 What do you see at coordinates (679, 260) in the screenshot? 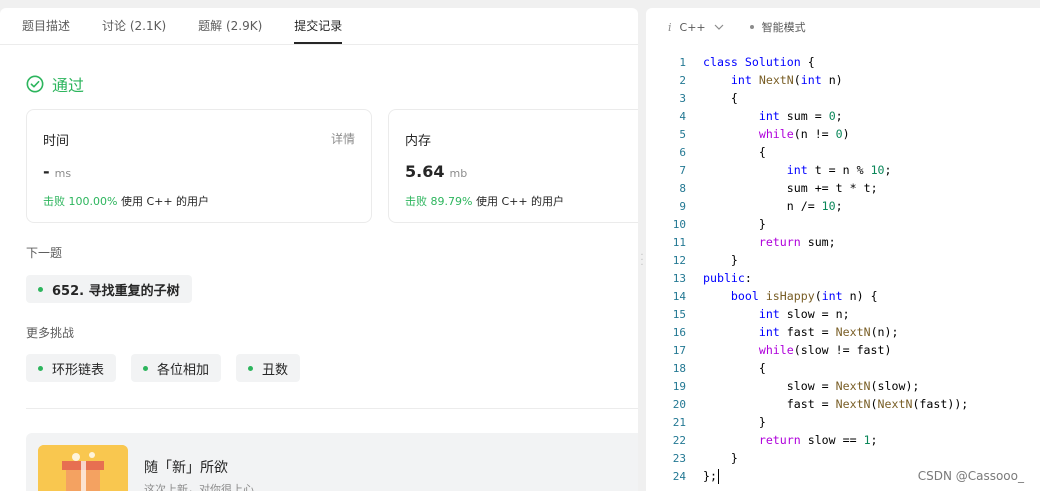
I see `line-number: 12` at bounding box center [679, 260].